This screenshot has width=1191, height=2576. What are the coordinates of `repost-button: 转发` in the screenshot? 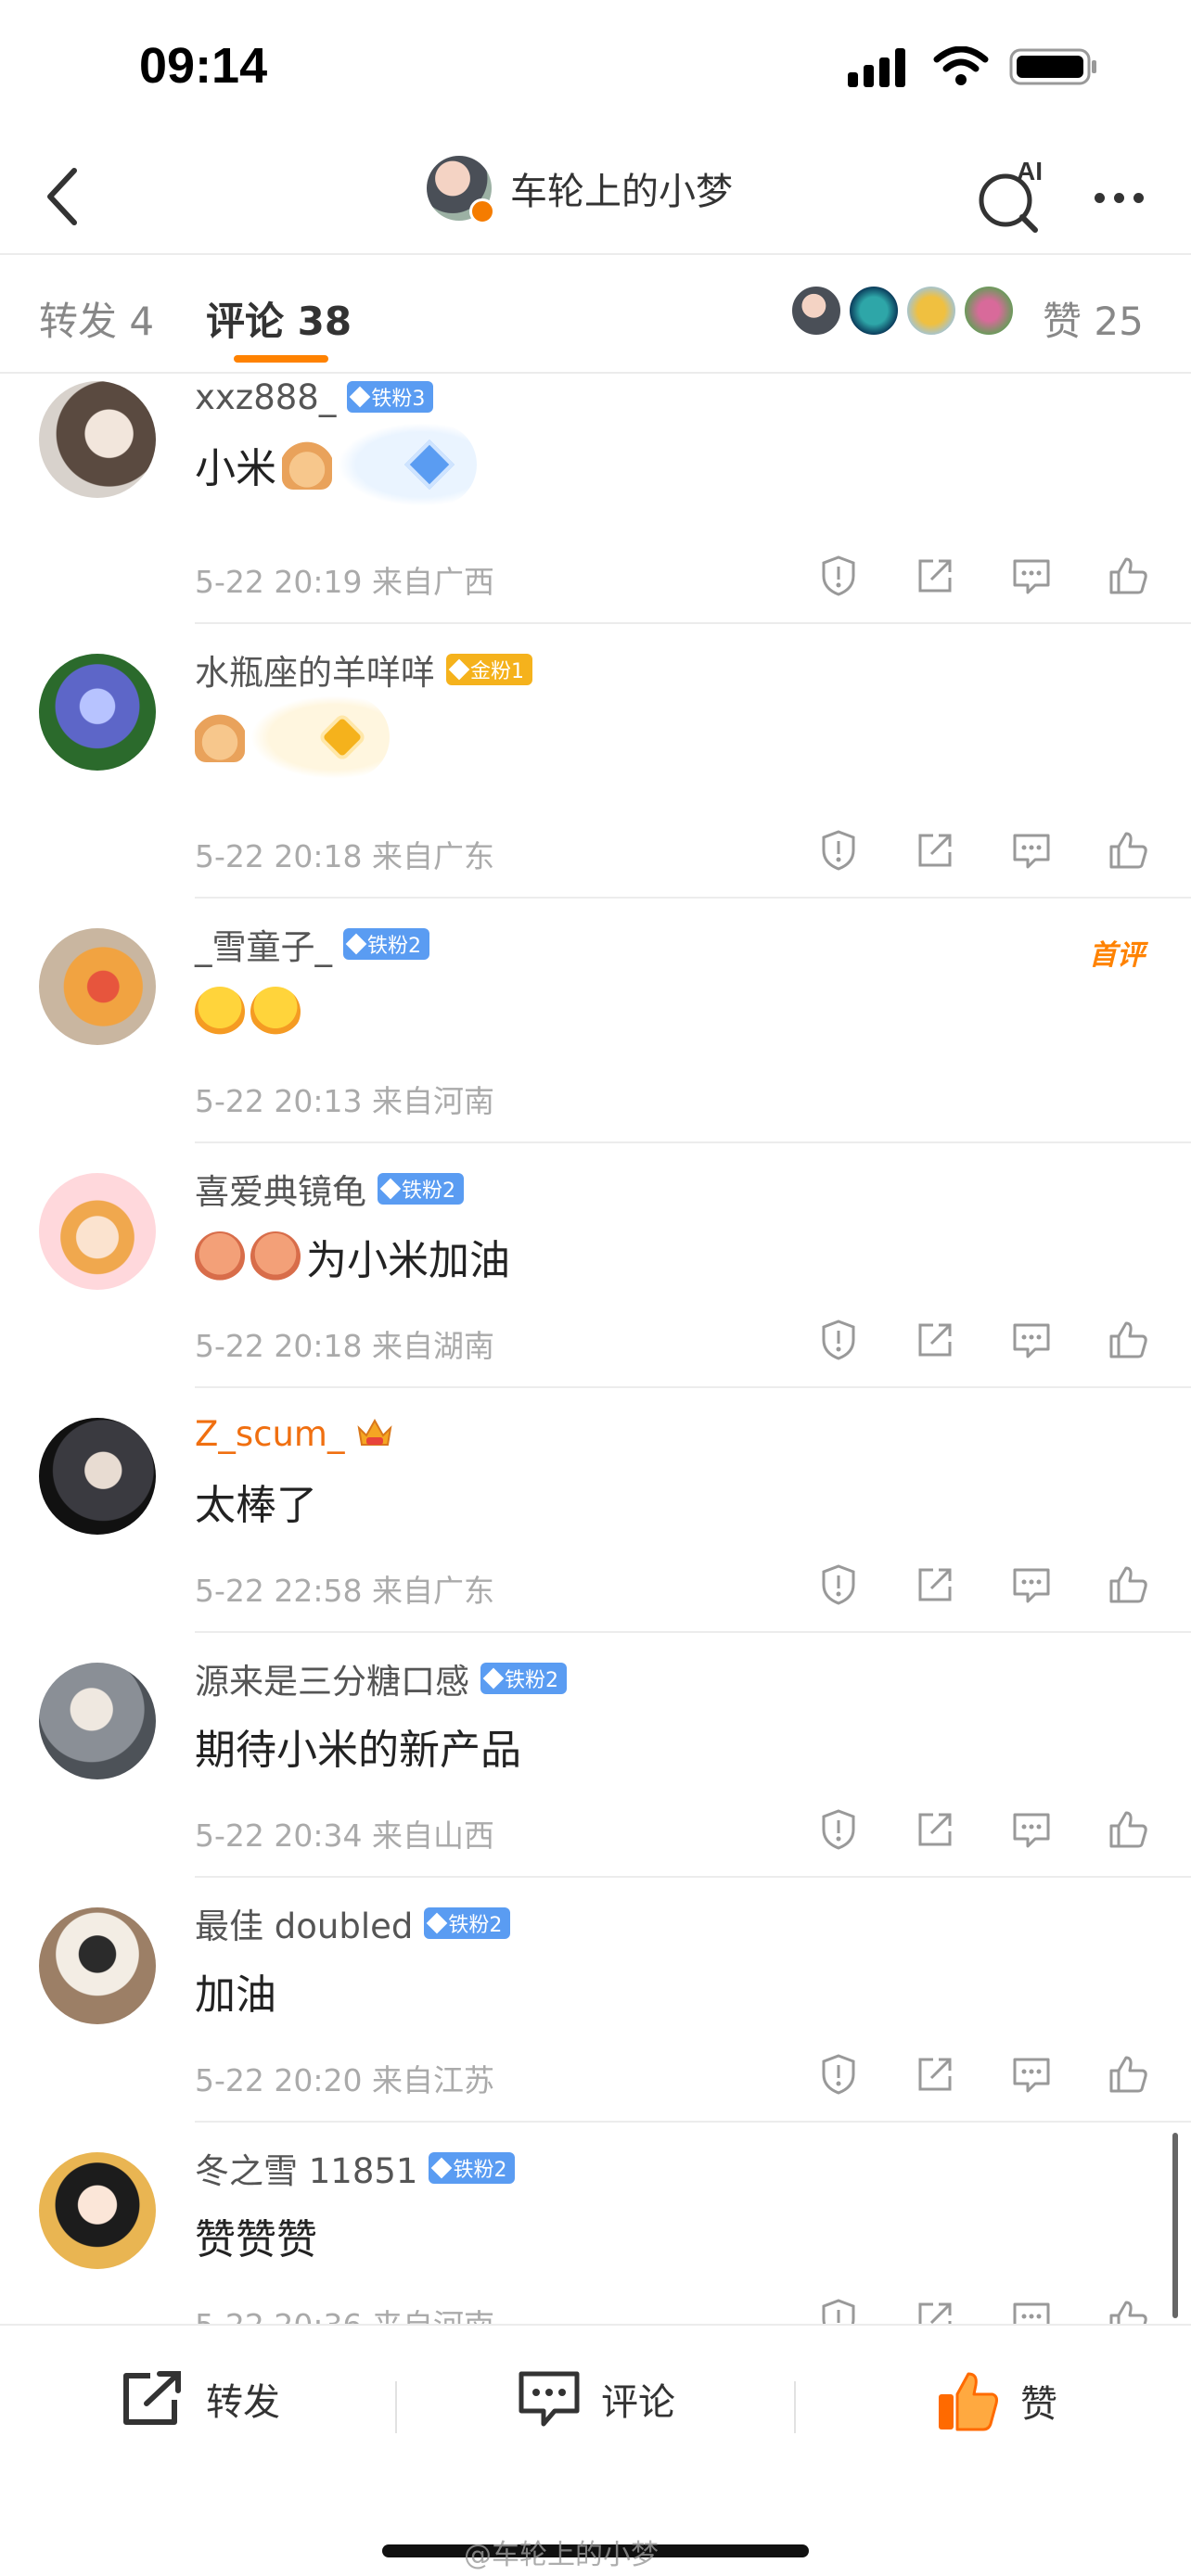 It's located at (200, 2399).